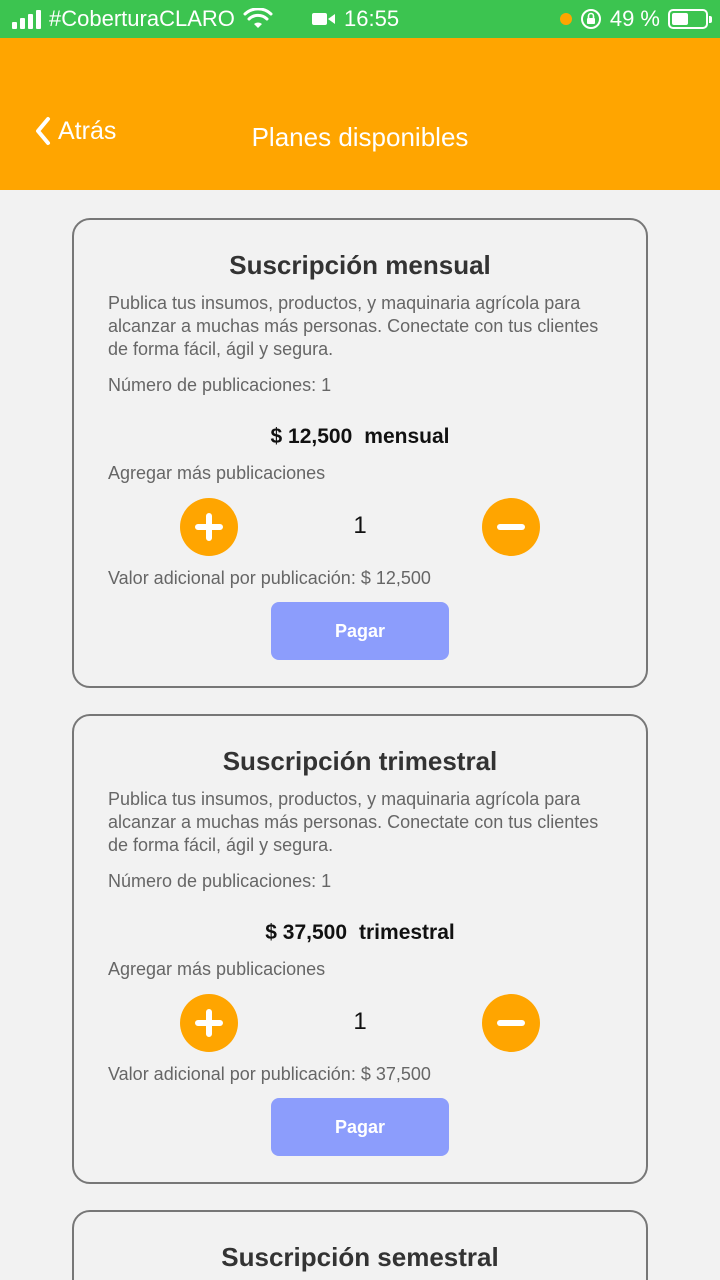  I want to click on plan-price-line: $ 12,500 mensual, so click(360, 437).